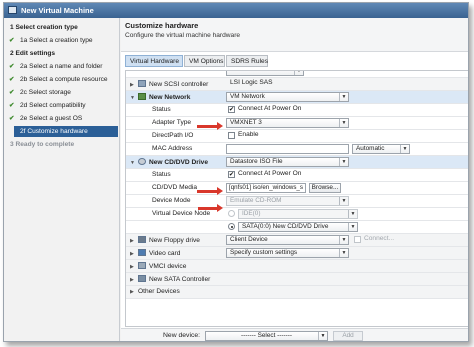 This screenshot has width=474, height=347. I want to click on row-adapter-type: Adapter Type VMXNET 3 ▼, so click(297, 123).